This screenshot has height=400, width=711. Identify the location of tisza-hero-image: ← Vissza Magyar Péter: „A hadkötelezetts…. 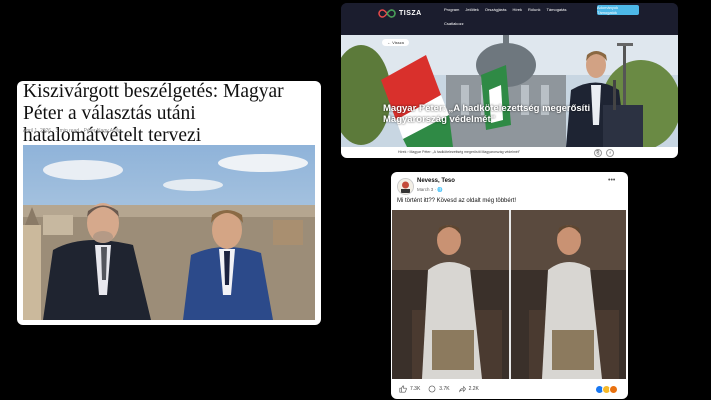
(509, 91).